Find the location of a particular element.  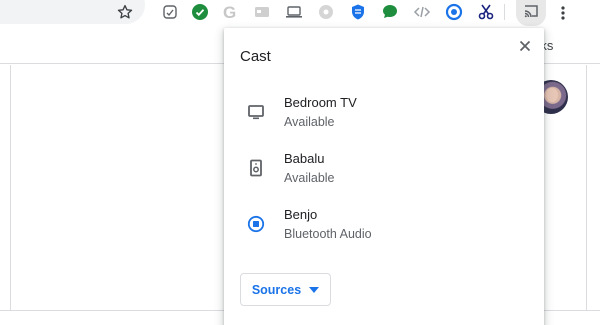

active-cast-icon is located at coordinates (256, 224).